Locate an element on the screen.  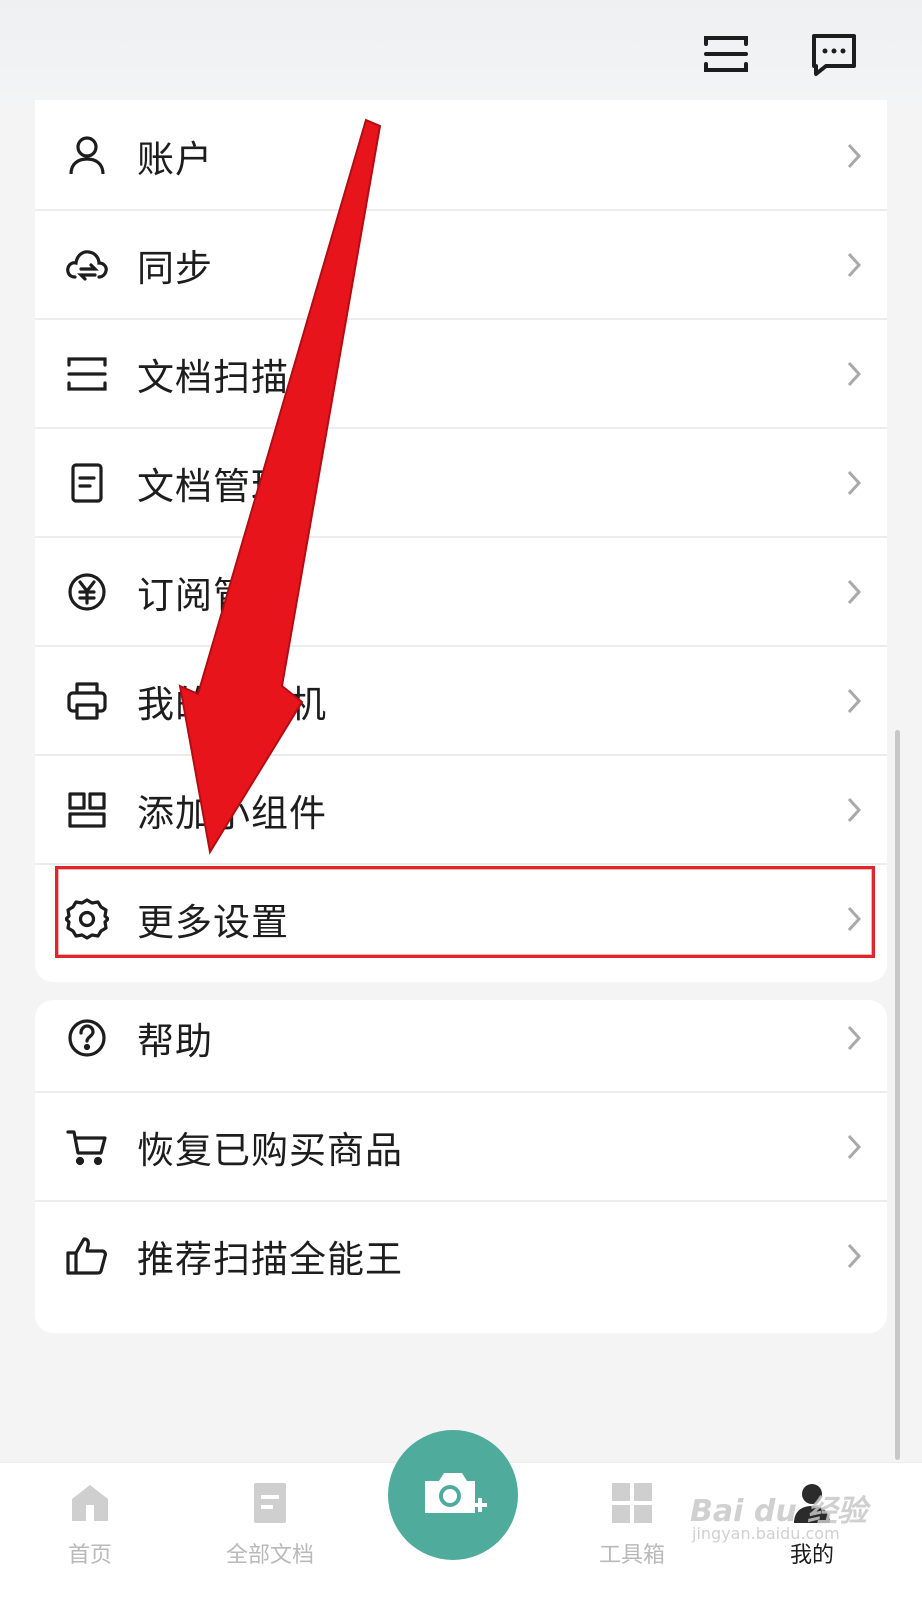
grid-icon is located at coordinates (632, 1503).